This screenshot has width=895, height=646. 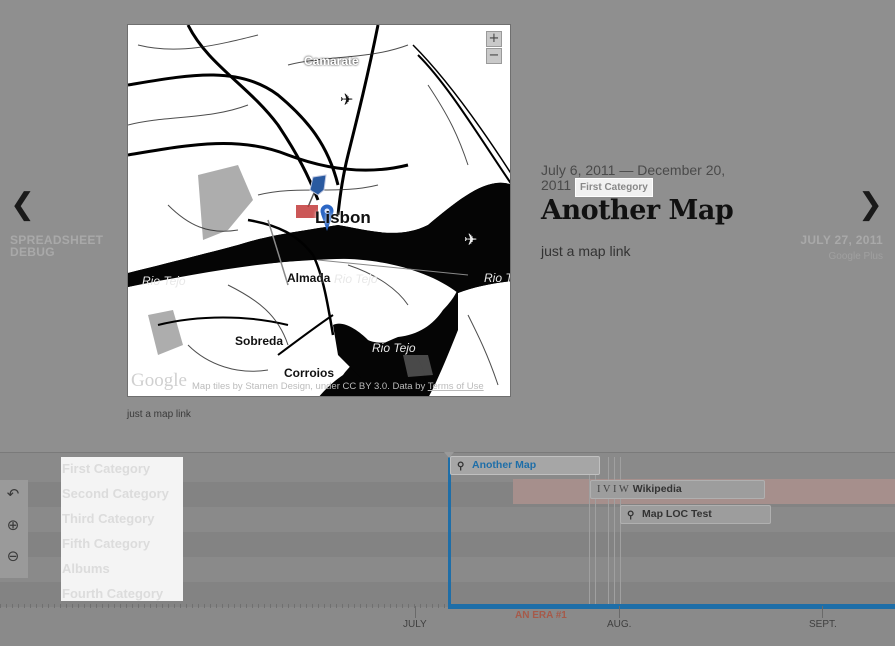 I want to click on slide-headline: Another Map, so click(x=637, y=210).